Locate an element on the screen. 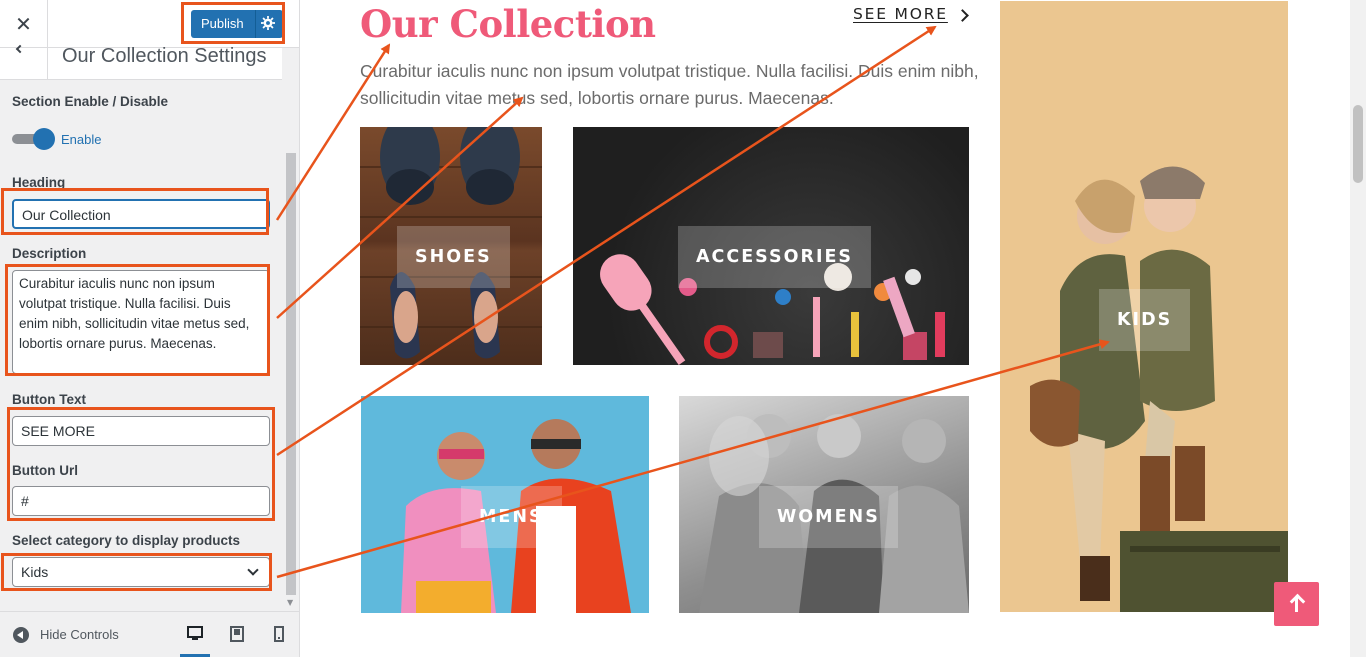 The image size is (1366, 657). hide-controls-icon is located at coordinates (21, 635).